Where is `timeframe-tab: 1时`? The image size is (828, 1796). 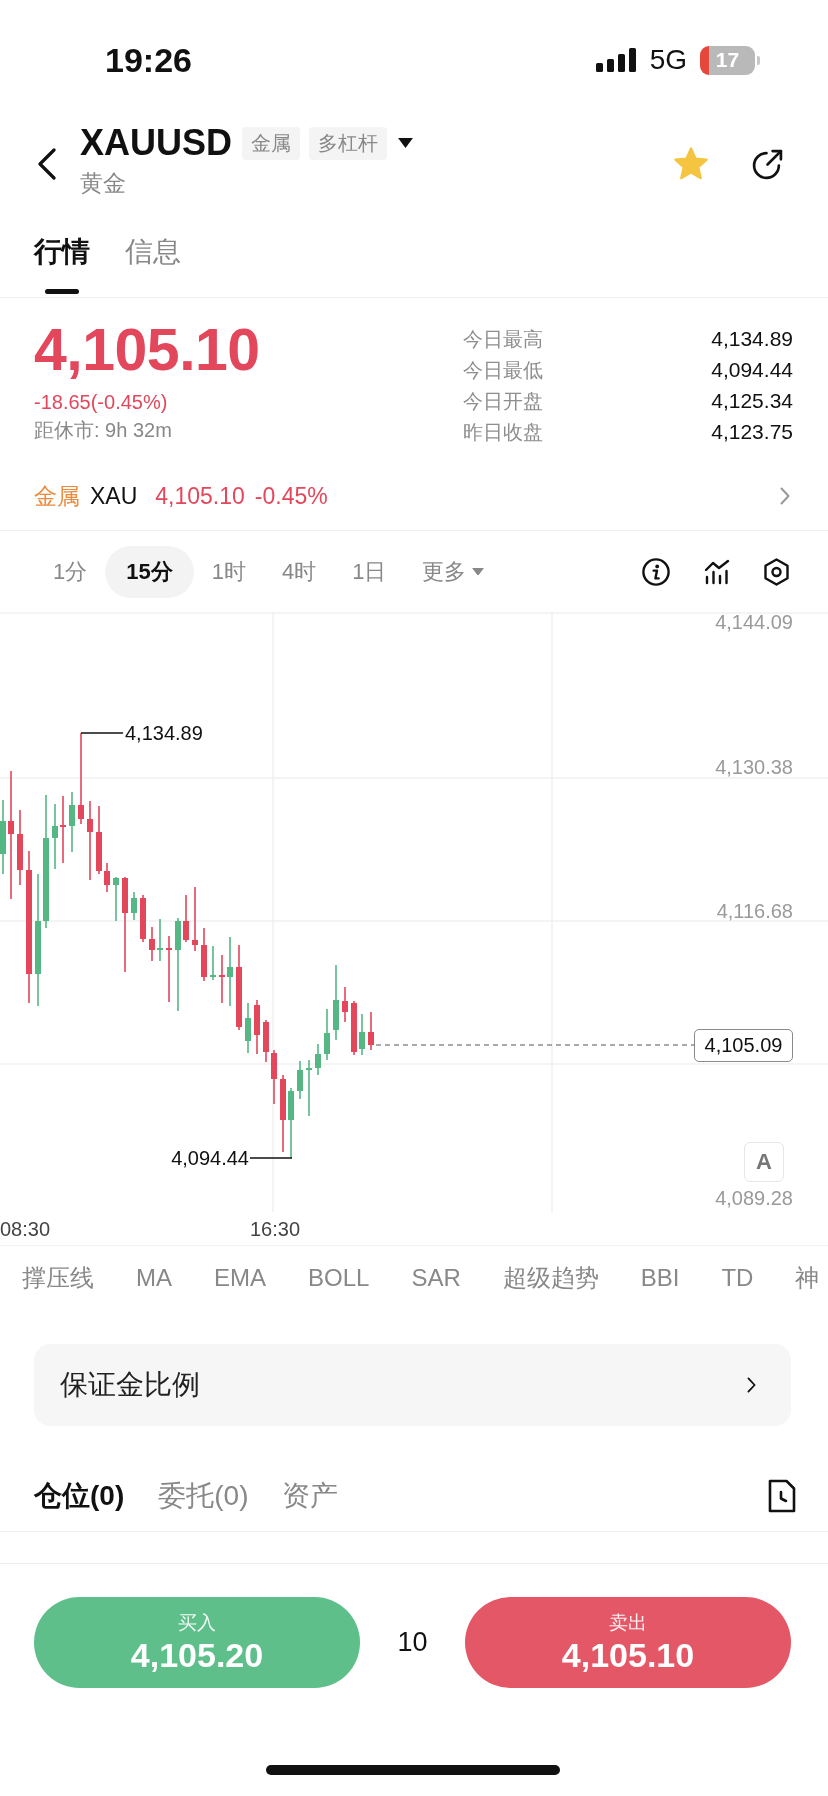 timeframe-tab: 1时 is located at coordinates (228, 571).